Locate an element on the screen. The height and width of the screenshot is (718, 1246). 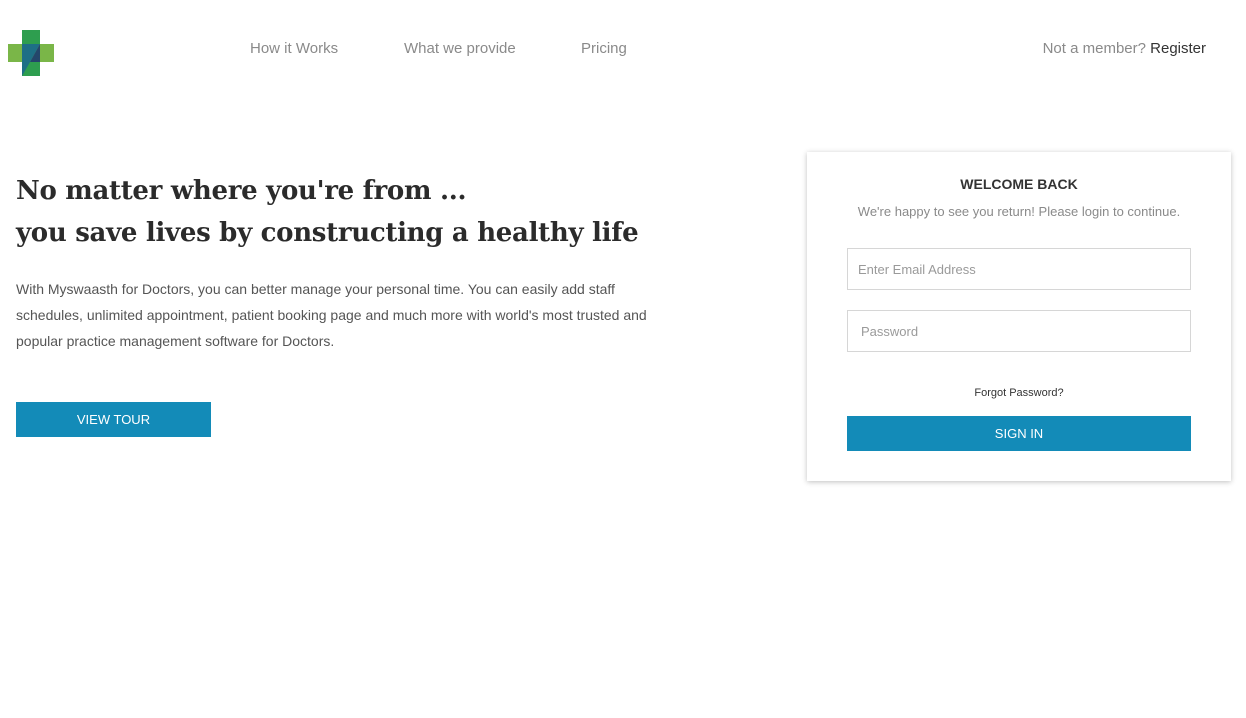
member-prompt: Not a member? Register is located at coordinates (1124, 49).